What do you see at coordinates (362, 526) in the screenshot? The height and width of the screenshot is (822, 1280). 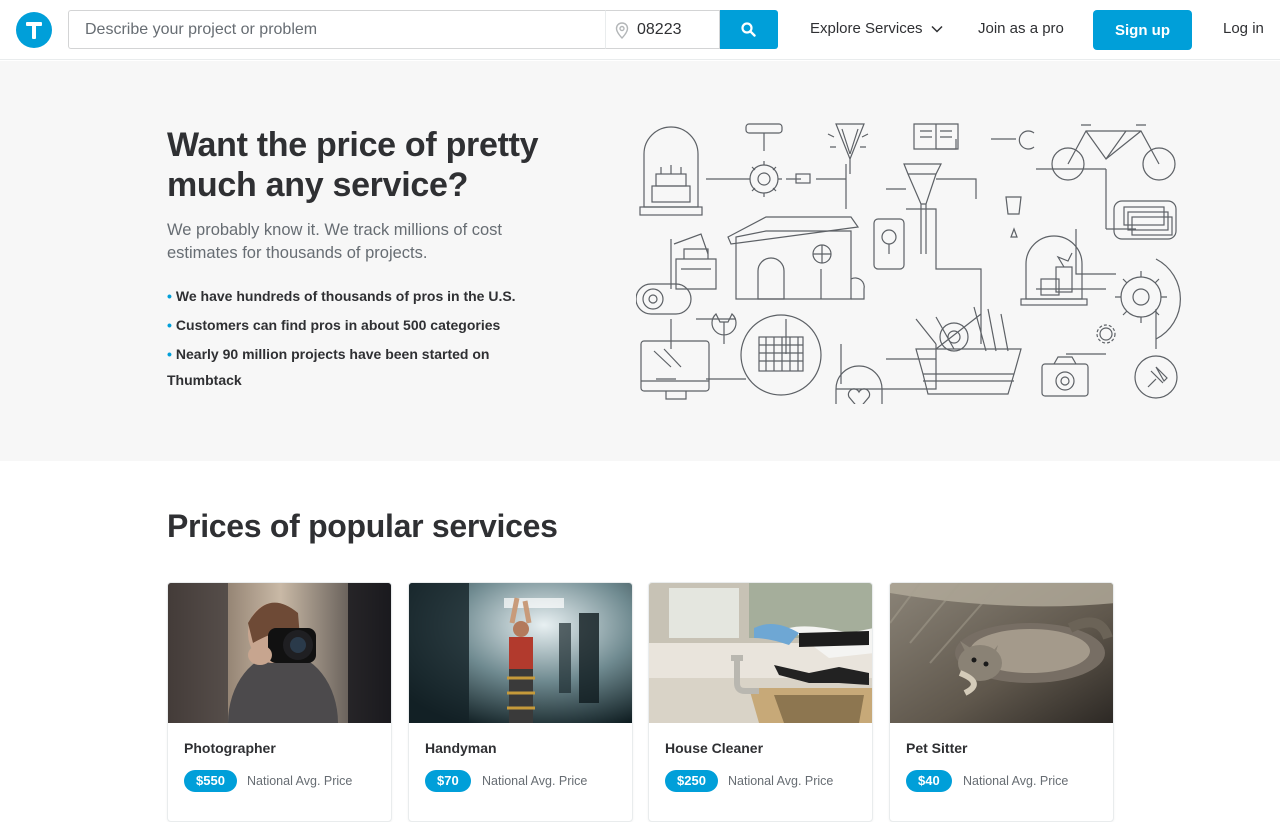 I see `popular-services-heading: Prices of popular services` at bounding box center [362, 526].